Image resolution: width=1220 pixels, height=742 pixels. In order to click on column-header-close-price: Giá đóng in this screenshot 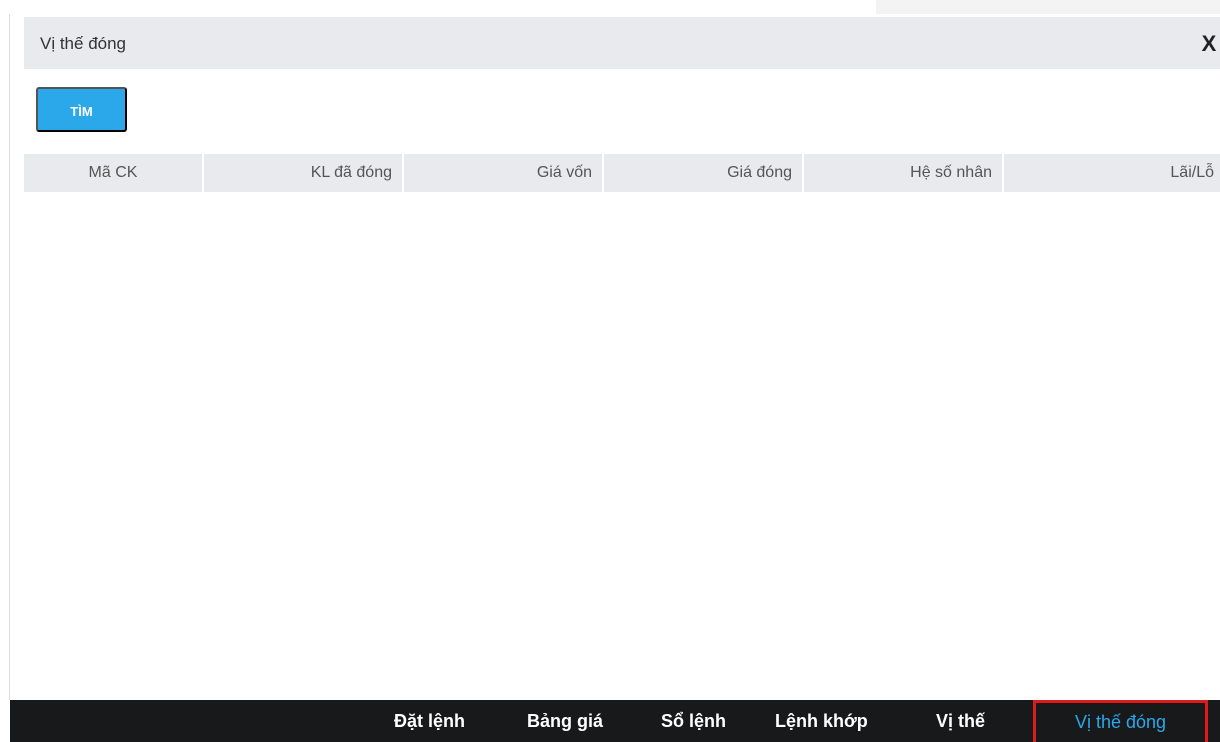, I will do `click(703, 173)`.